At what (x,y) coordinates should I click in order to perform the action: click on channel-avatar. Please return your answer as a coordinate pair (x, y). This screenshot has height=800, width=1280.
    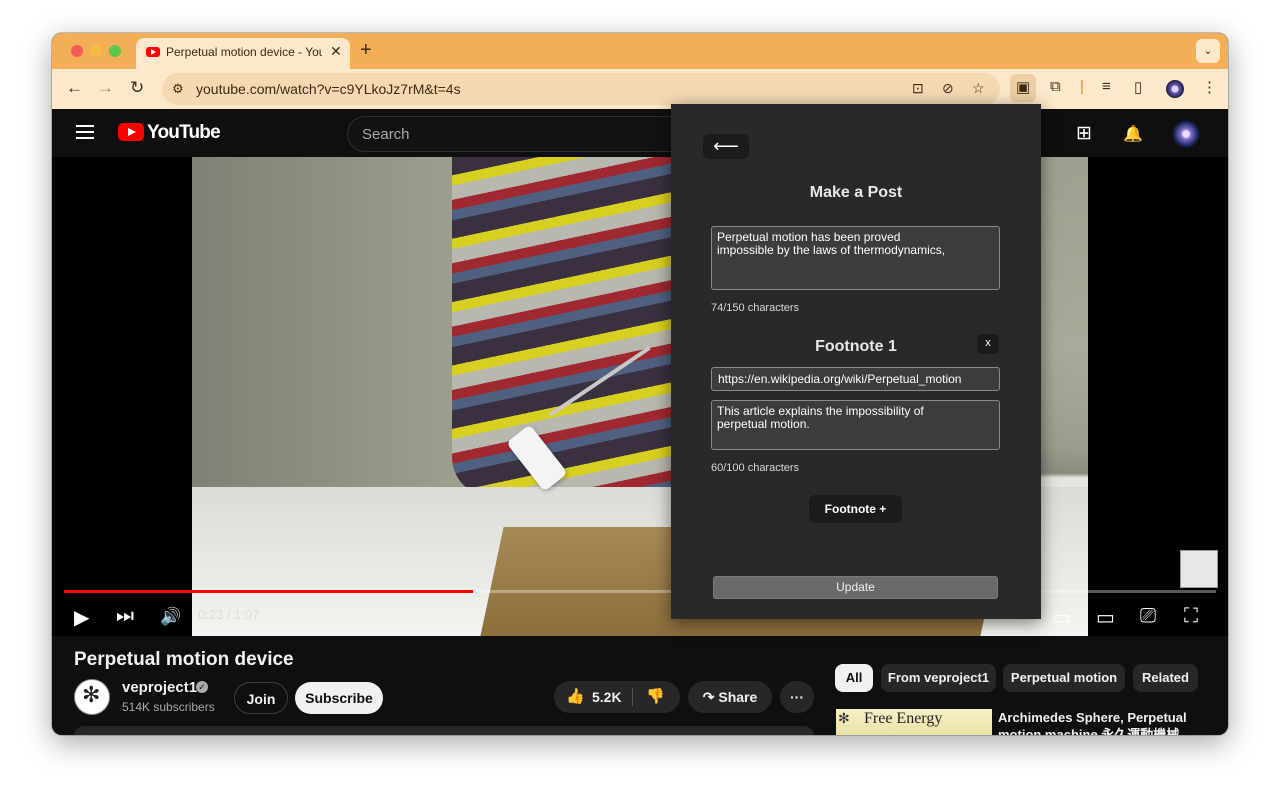
    Looking at the image, I should click on (92, 697).